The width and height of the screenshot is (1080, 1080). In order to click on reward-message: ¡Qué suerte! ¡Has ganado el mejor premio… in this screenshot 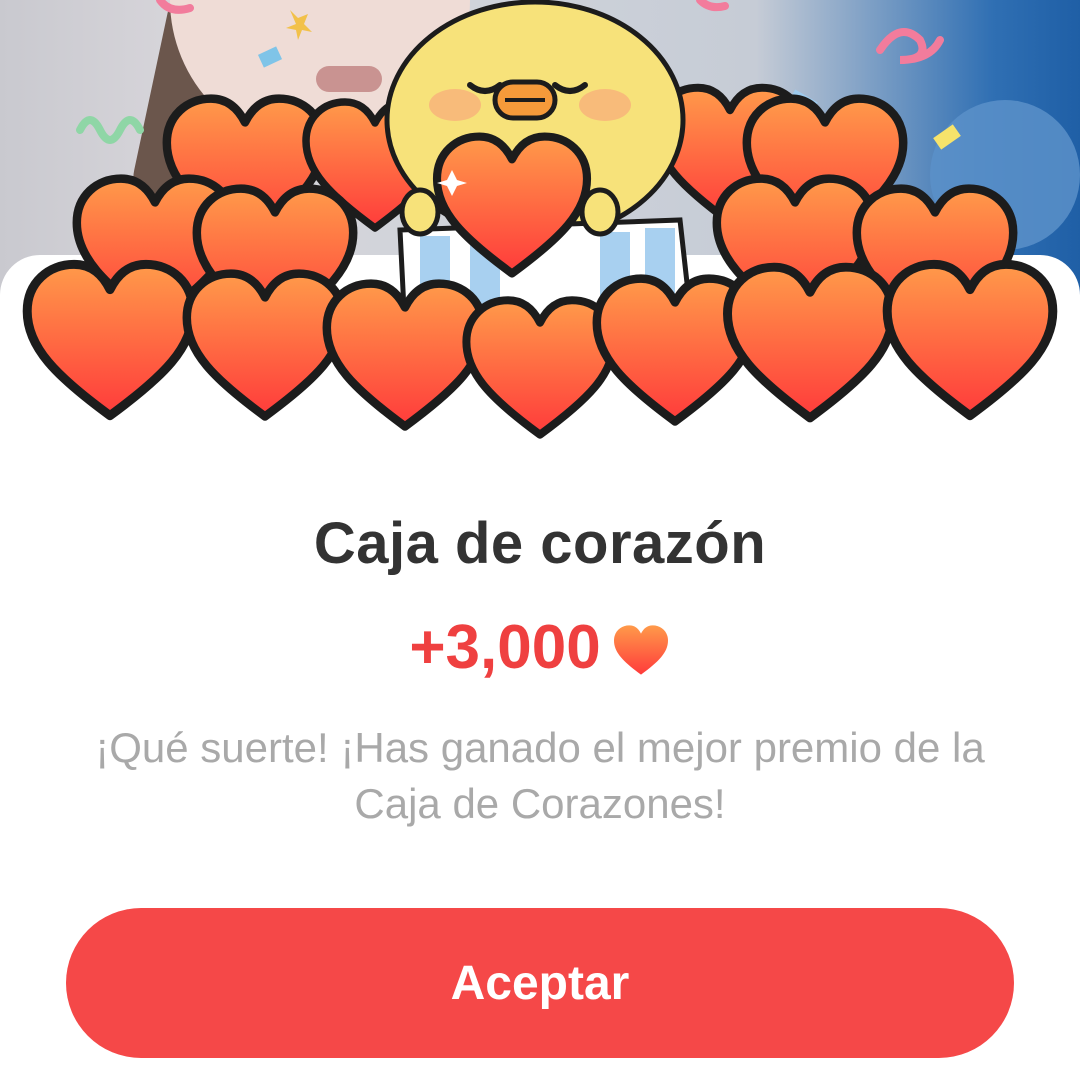, I will do `click(540, 775)`.